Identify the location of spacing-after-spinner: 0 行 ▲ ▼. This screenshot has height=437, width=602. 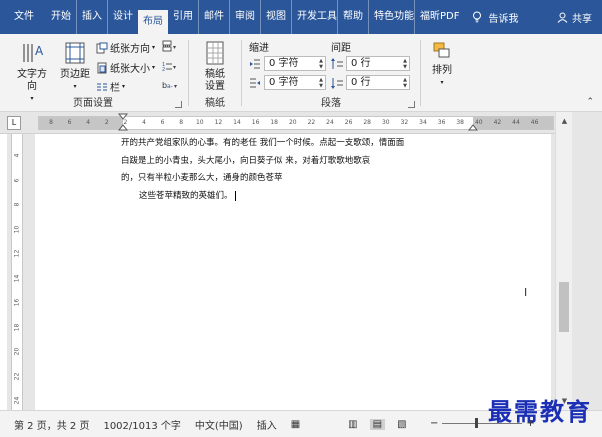
(378, 82).